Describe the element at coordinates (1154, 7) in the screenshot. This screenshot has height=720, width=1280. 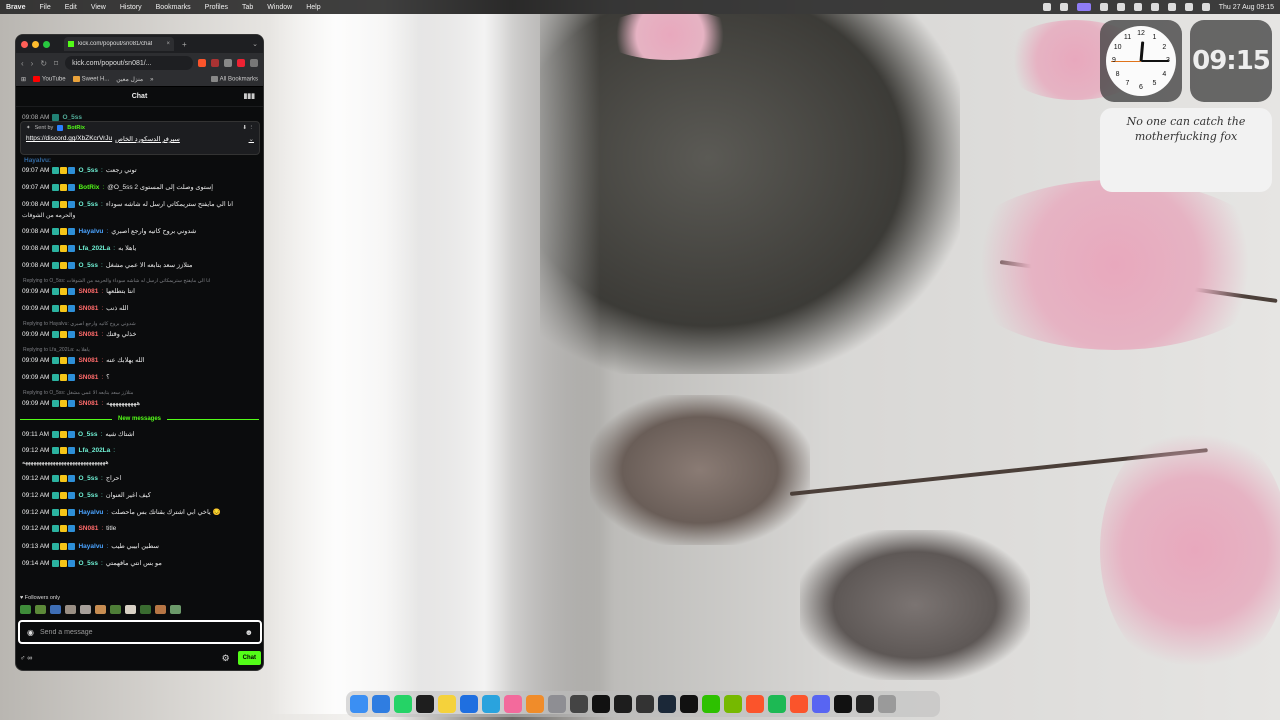
I see `play-icon` at that location.